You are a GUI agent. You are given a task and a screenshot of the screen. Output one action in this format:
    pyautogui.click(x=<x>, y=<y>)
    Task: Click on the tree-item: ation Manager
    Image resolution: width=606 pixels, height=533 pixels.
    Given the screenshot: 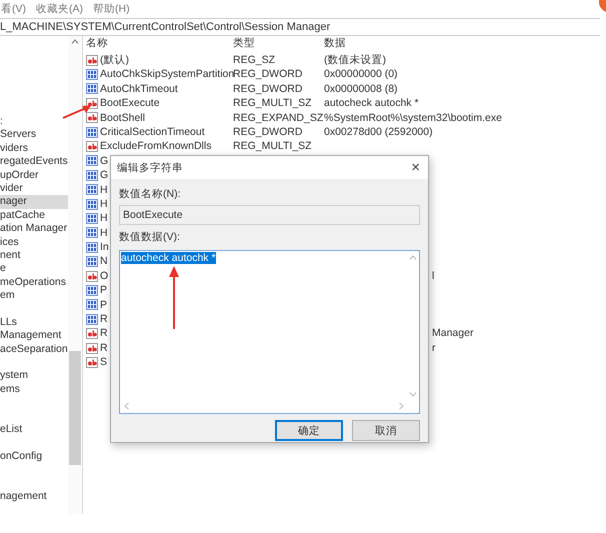 What is the action you would take?
    pyautogui.click(x=34, y=229)
    